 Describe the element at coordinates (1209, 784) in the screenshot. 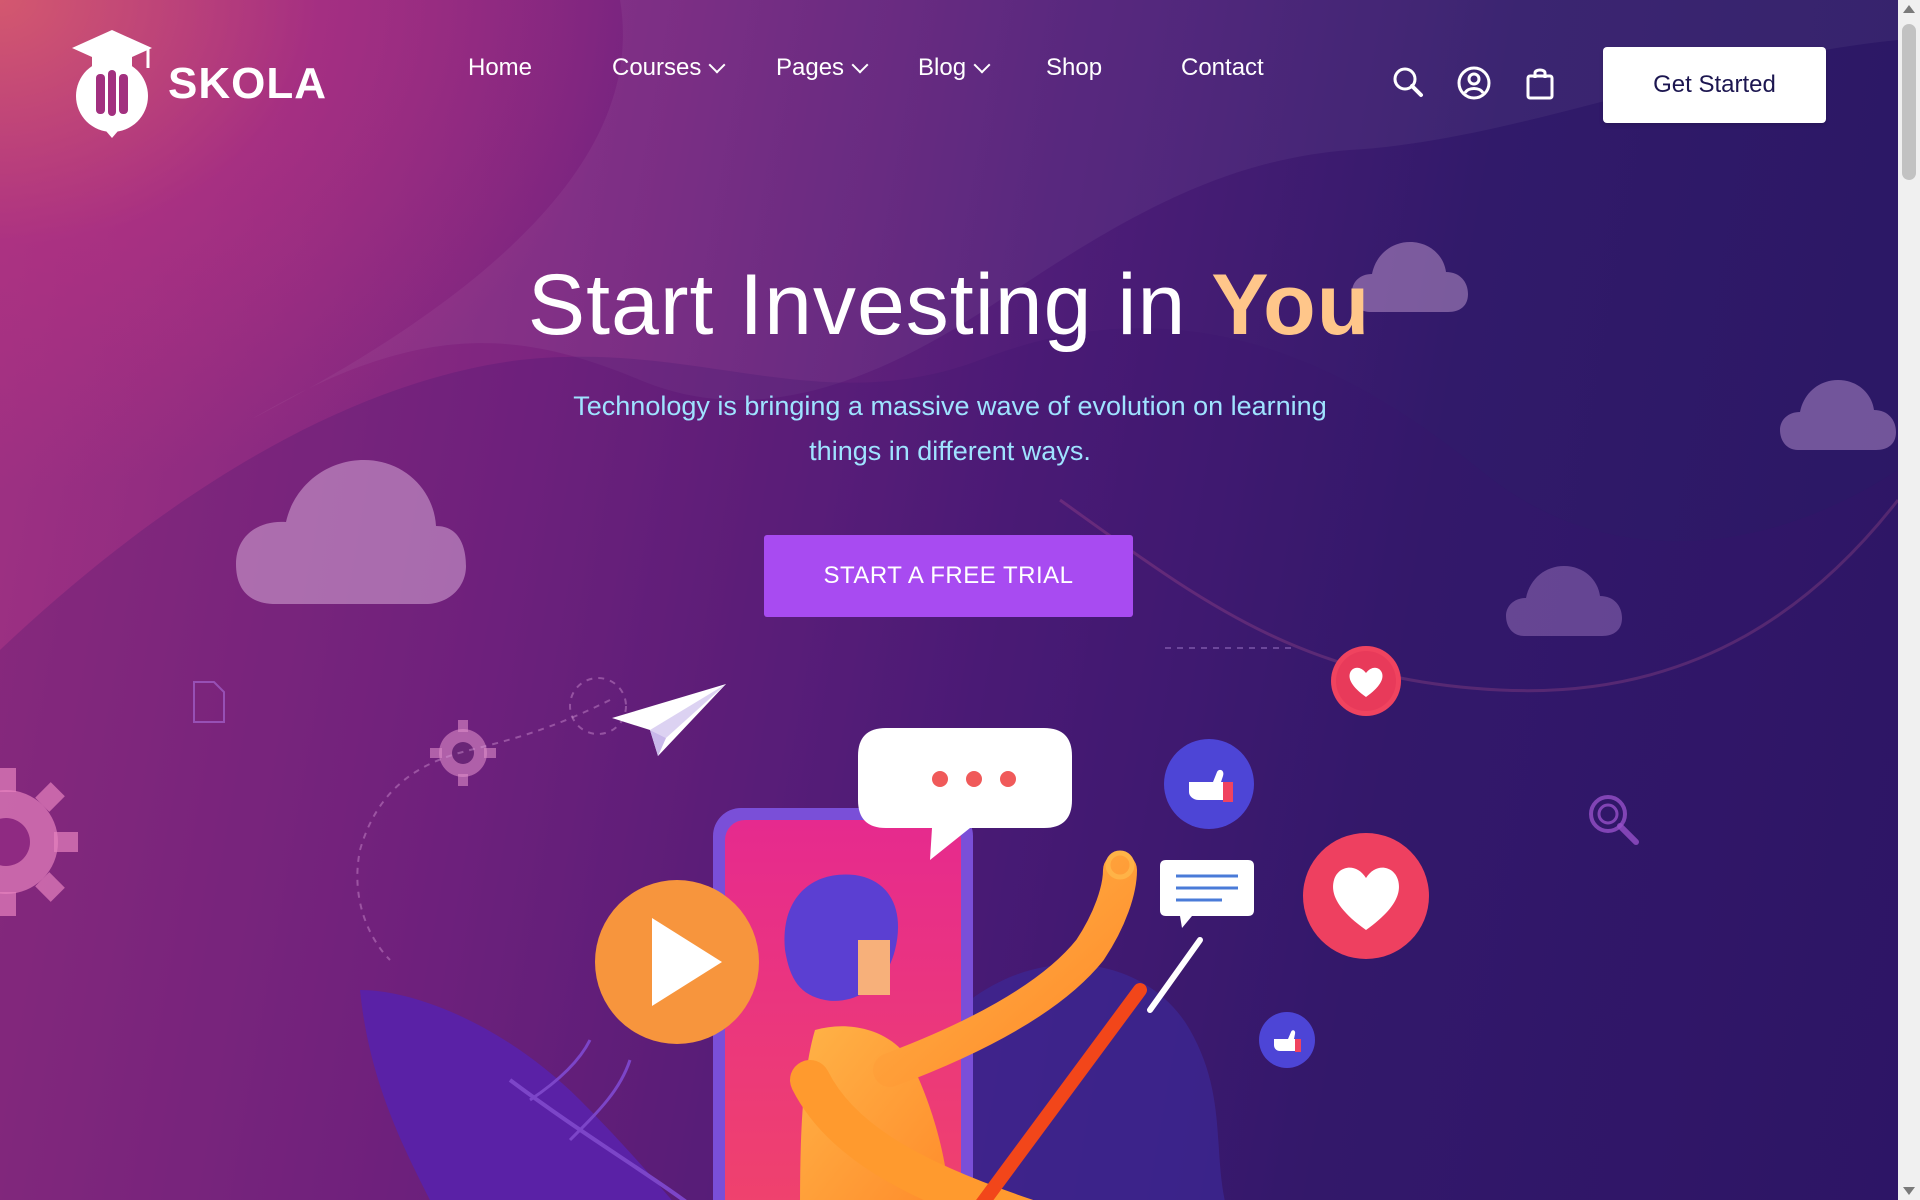

I see `like-icon` at that location.